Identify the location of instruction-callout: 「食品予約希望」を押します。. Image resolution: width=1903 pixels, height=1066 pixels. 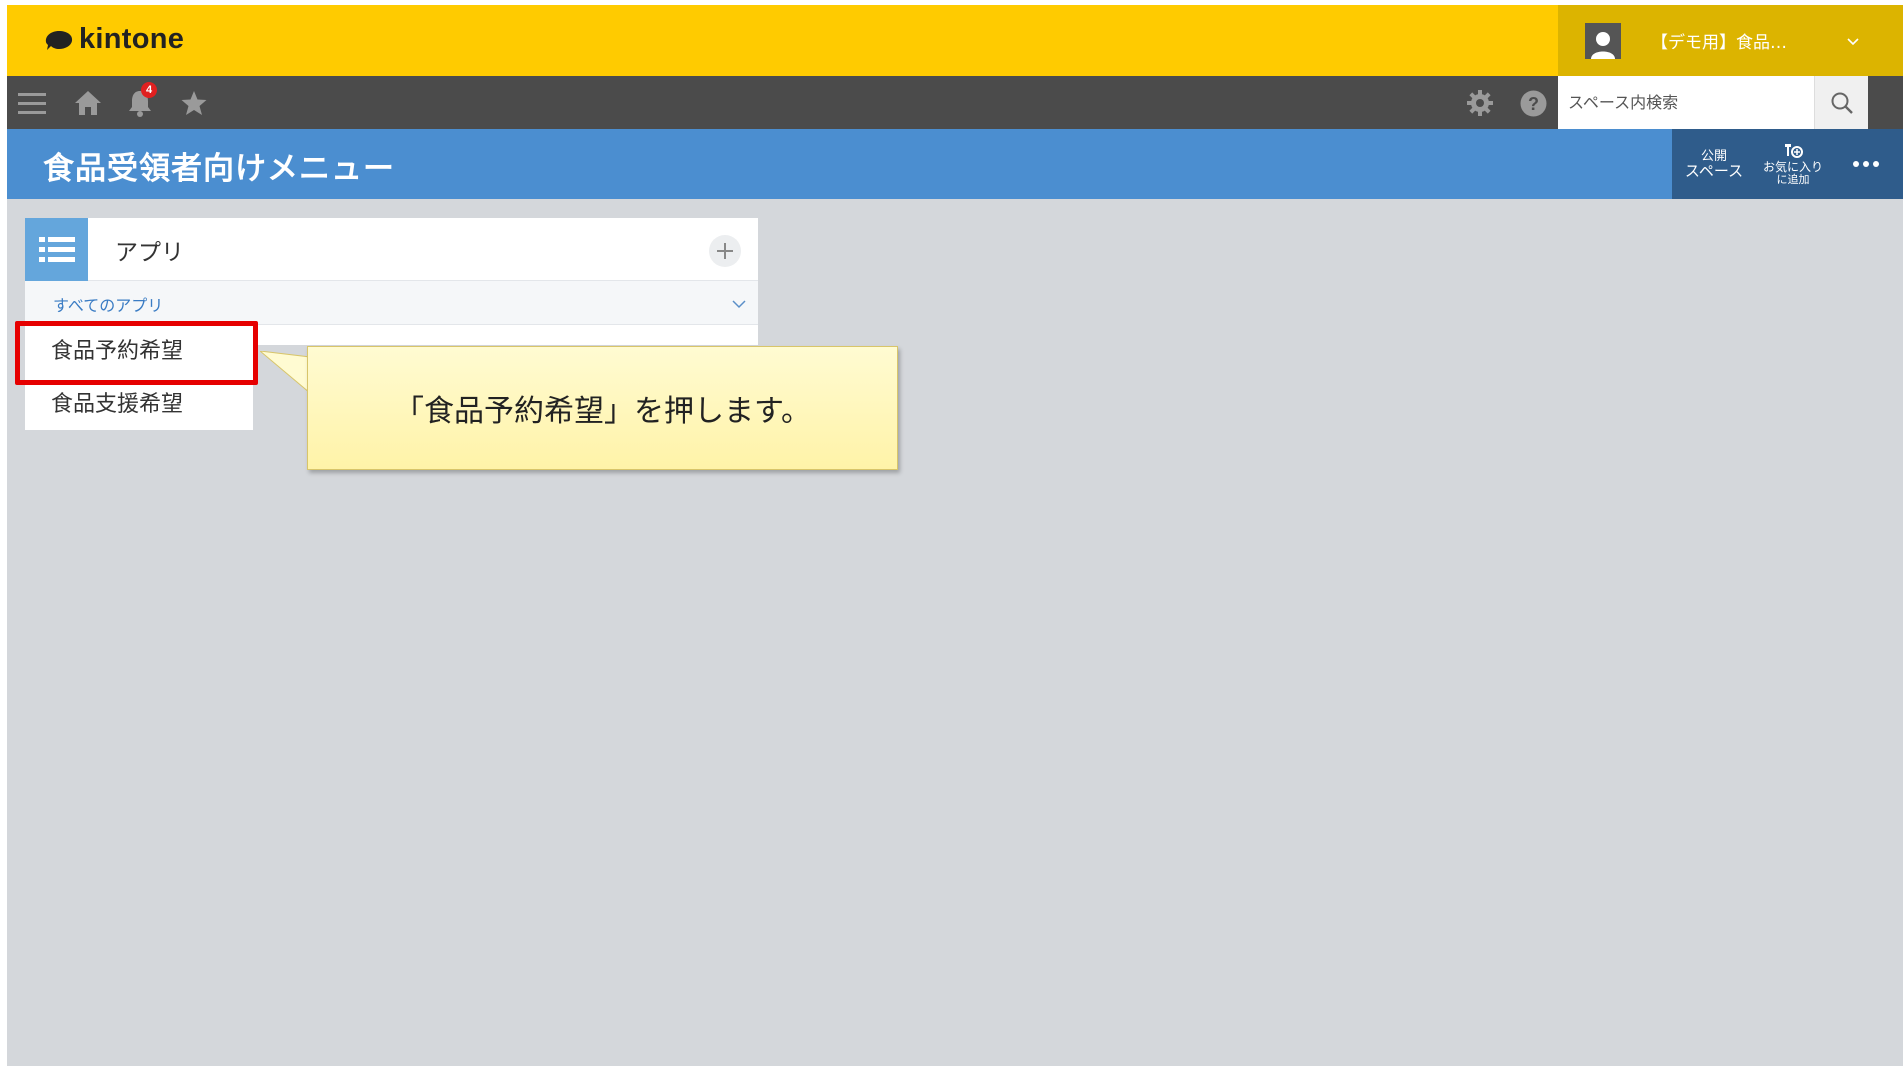
(602, 408).